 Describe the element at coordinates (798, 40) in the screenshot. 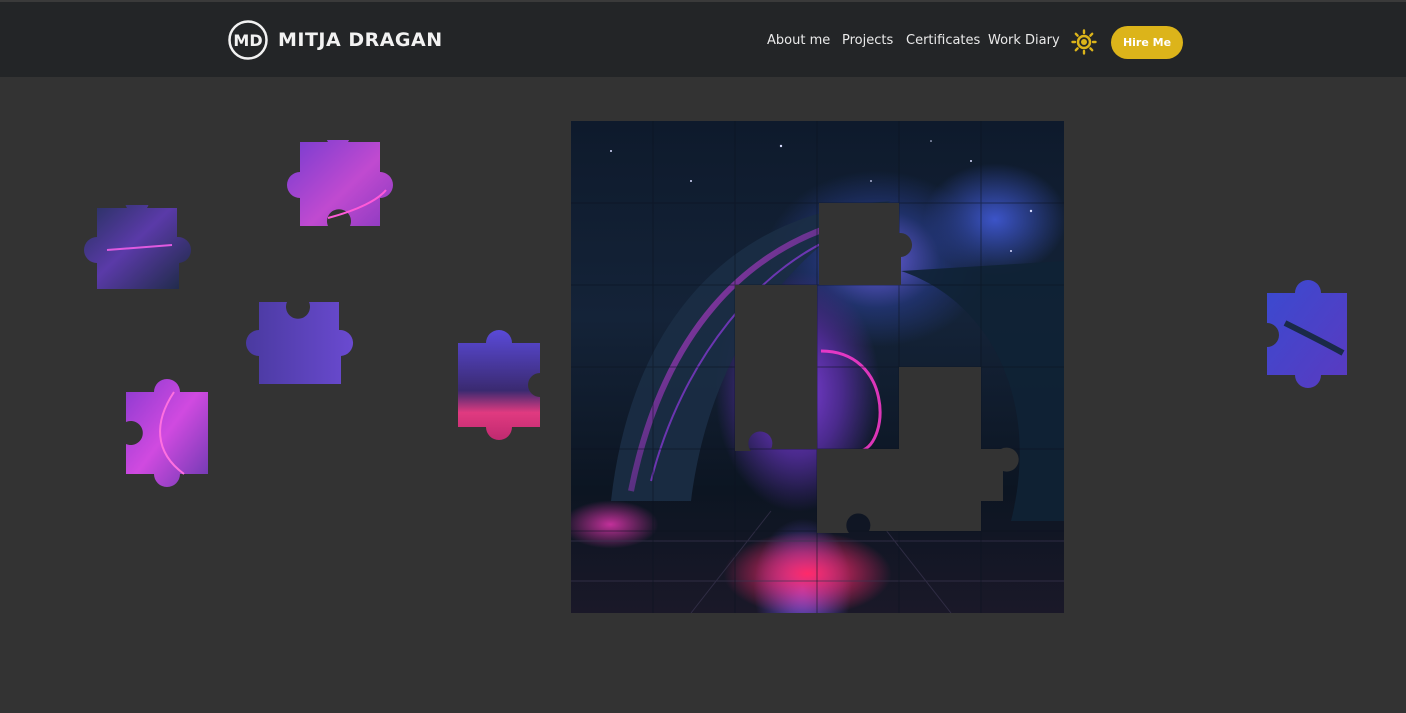

I see `nav-about-me: About me` at that location.